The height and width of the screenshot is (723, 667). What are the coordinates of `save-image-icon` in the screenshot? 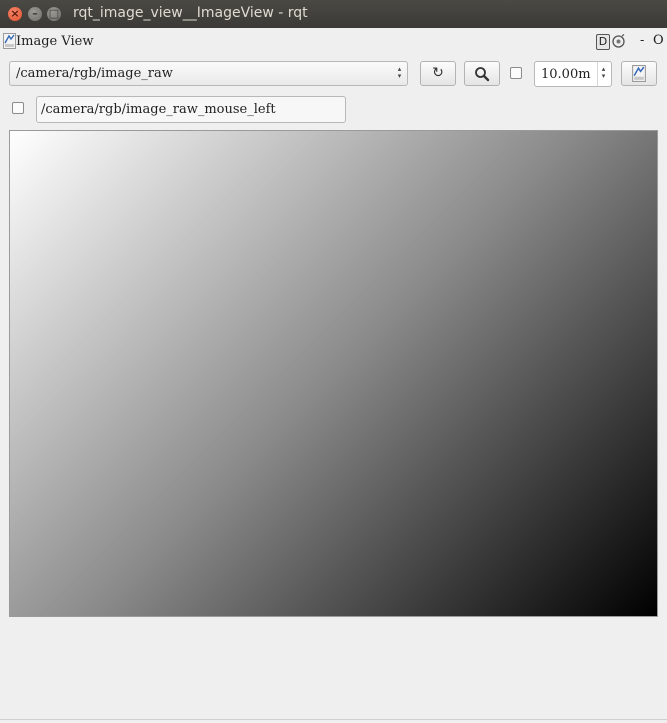 It's located at (639, 73).